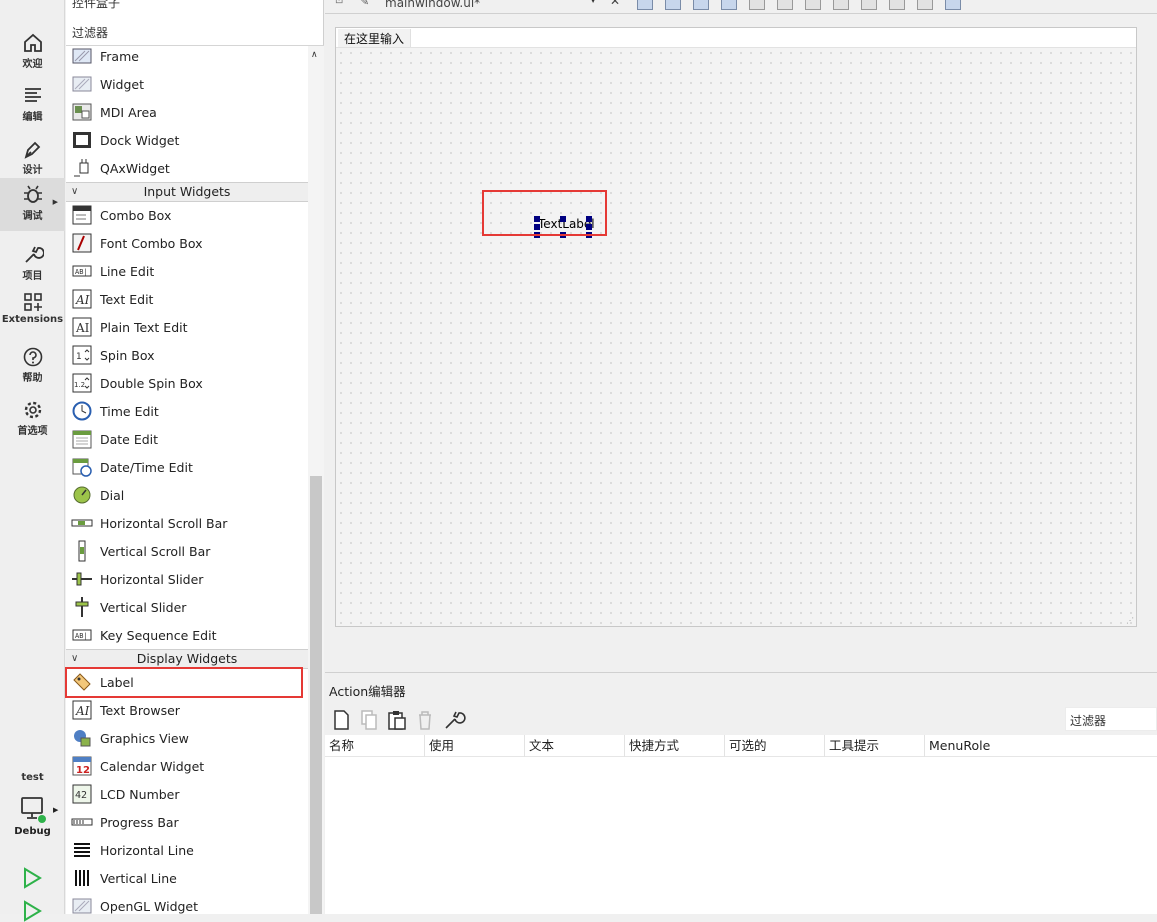 The image size is (1157, 922). What do you see at coordinates (187, 168) in the screenshot?
I see `widget-item-qaxwidget: QAxWidget` at bounding box center [187, 168].